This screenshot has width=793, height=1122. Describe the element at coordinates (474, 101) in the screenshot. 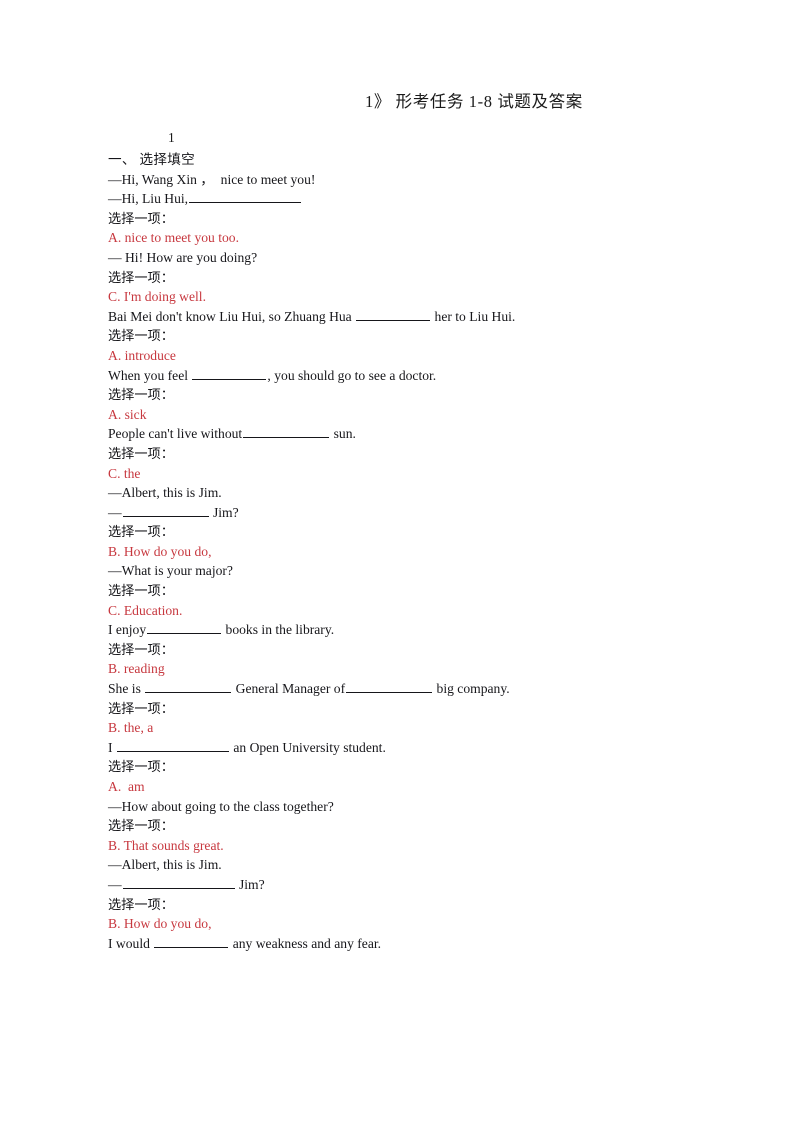

I see `page-title: 1》 形考任务 1-8 试题及答案` at that location.